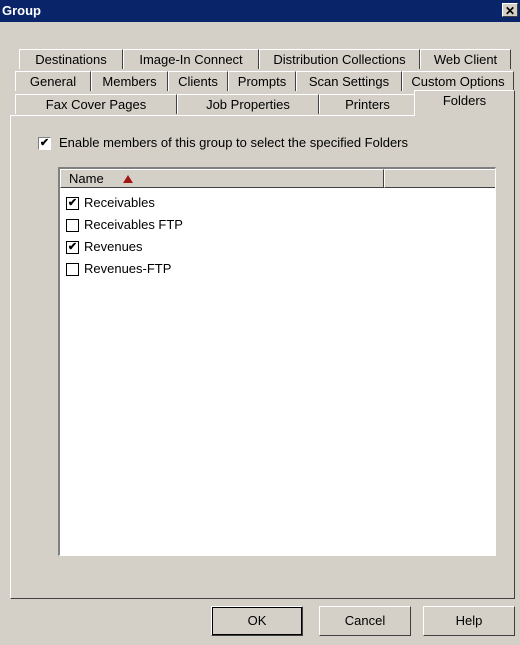 Image resolution: width=520 pixels, height=645 pixels. I want to click on column-header-name: Name, so click(222, 178).